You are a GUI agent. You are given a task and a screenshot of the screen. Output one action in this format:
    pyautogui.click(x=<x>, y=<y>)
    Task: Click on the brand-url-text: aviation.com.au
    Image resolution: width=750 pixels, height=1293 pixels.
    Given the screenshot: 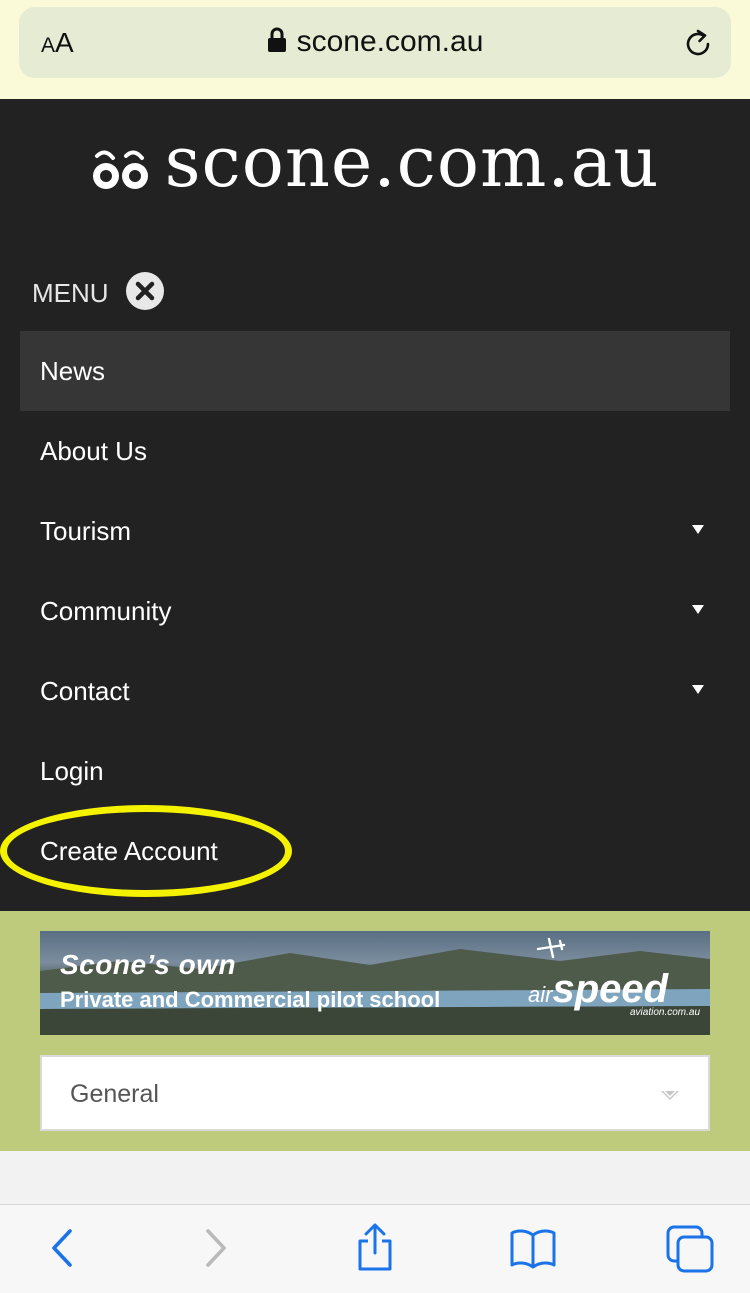 What is the action you would take?
    pyautogui.click(x=665, y=1012)
    